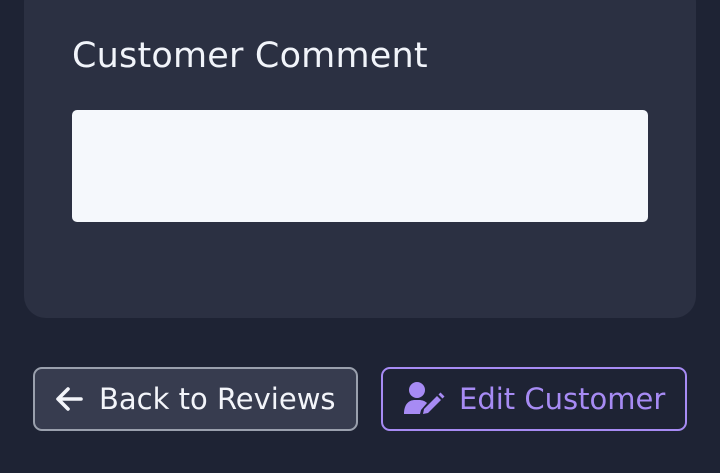 This screenshot has width=720, height=473. Describe the element at coordinates (424, 399) in the screenshot. I see `user-edit-icon` at that location.